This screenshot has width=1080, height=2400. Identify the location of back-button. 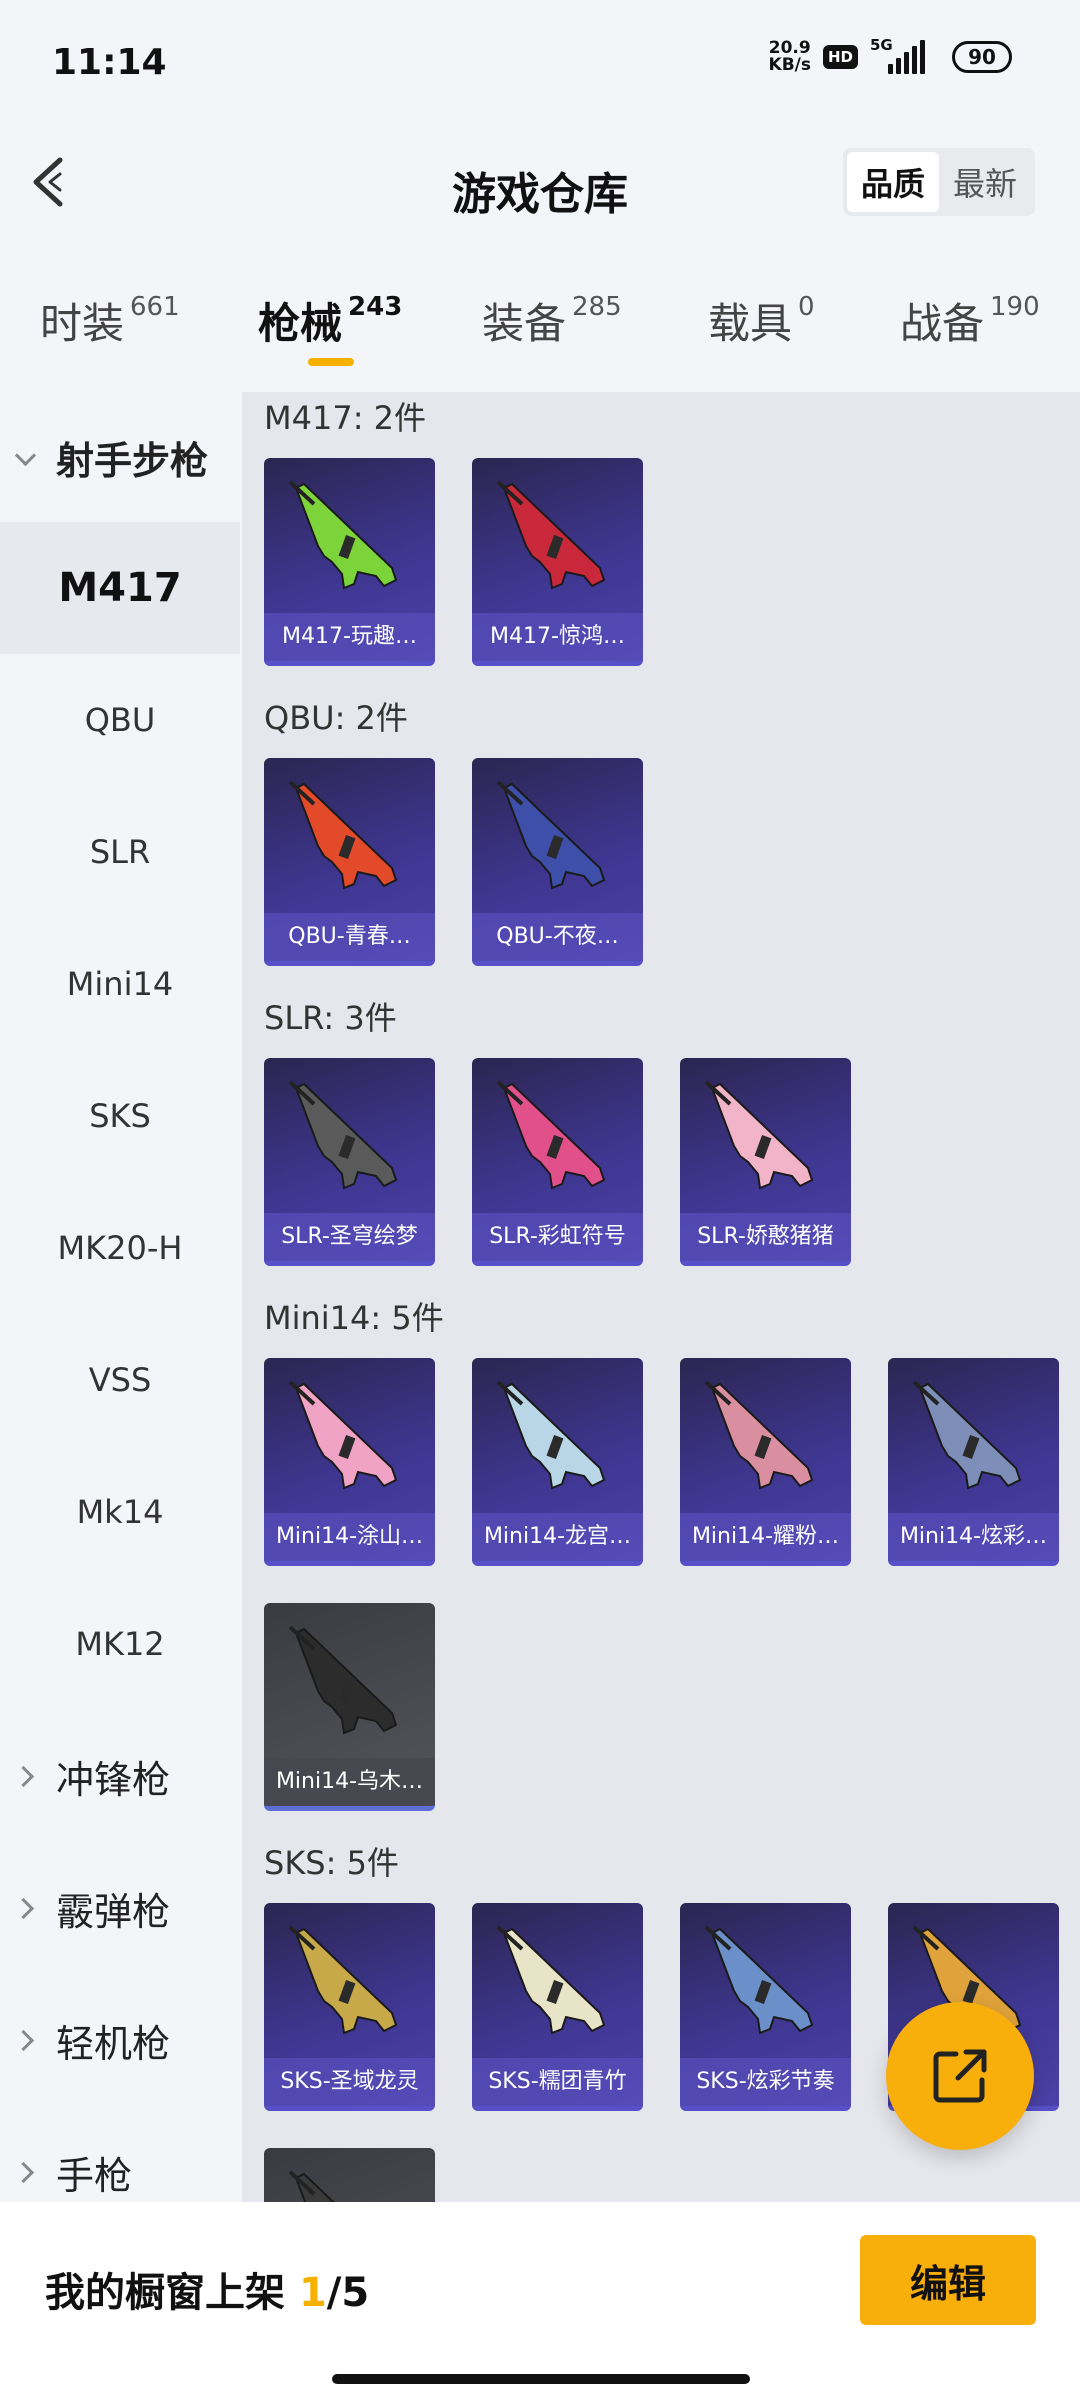
(52, 182).